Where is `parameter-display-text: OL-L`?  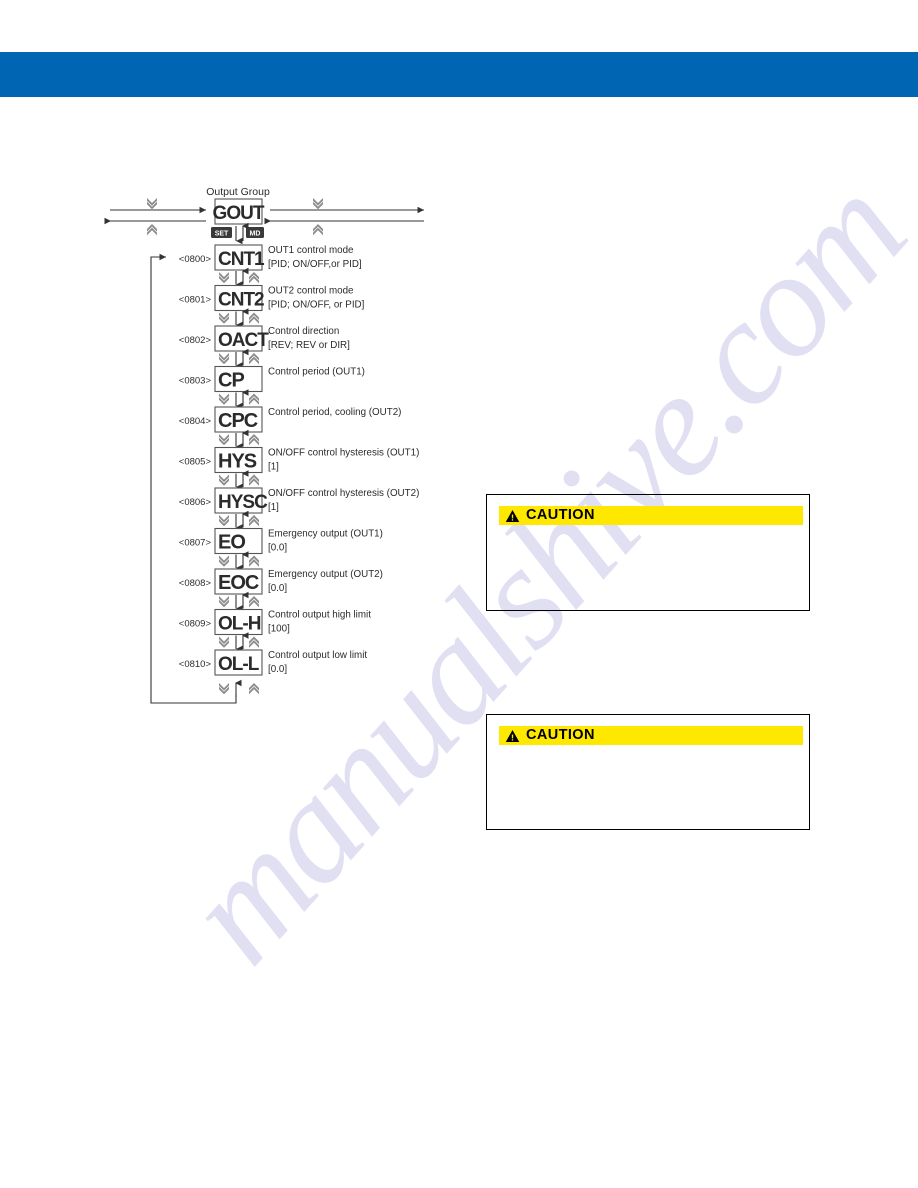 parameter-display-text: OL-L is located at coordinates (239, 664).